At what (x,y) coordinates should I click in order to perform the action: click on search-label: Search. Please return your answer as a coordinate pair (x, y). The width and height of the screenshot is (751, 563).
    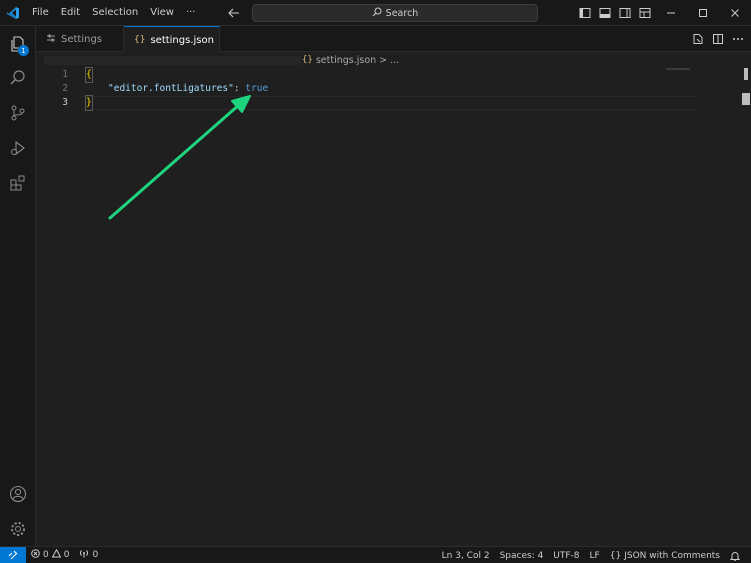
    Looking at the image, I should click on (402, 13).